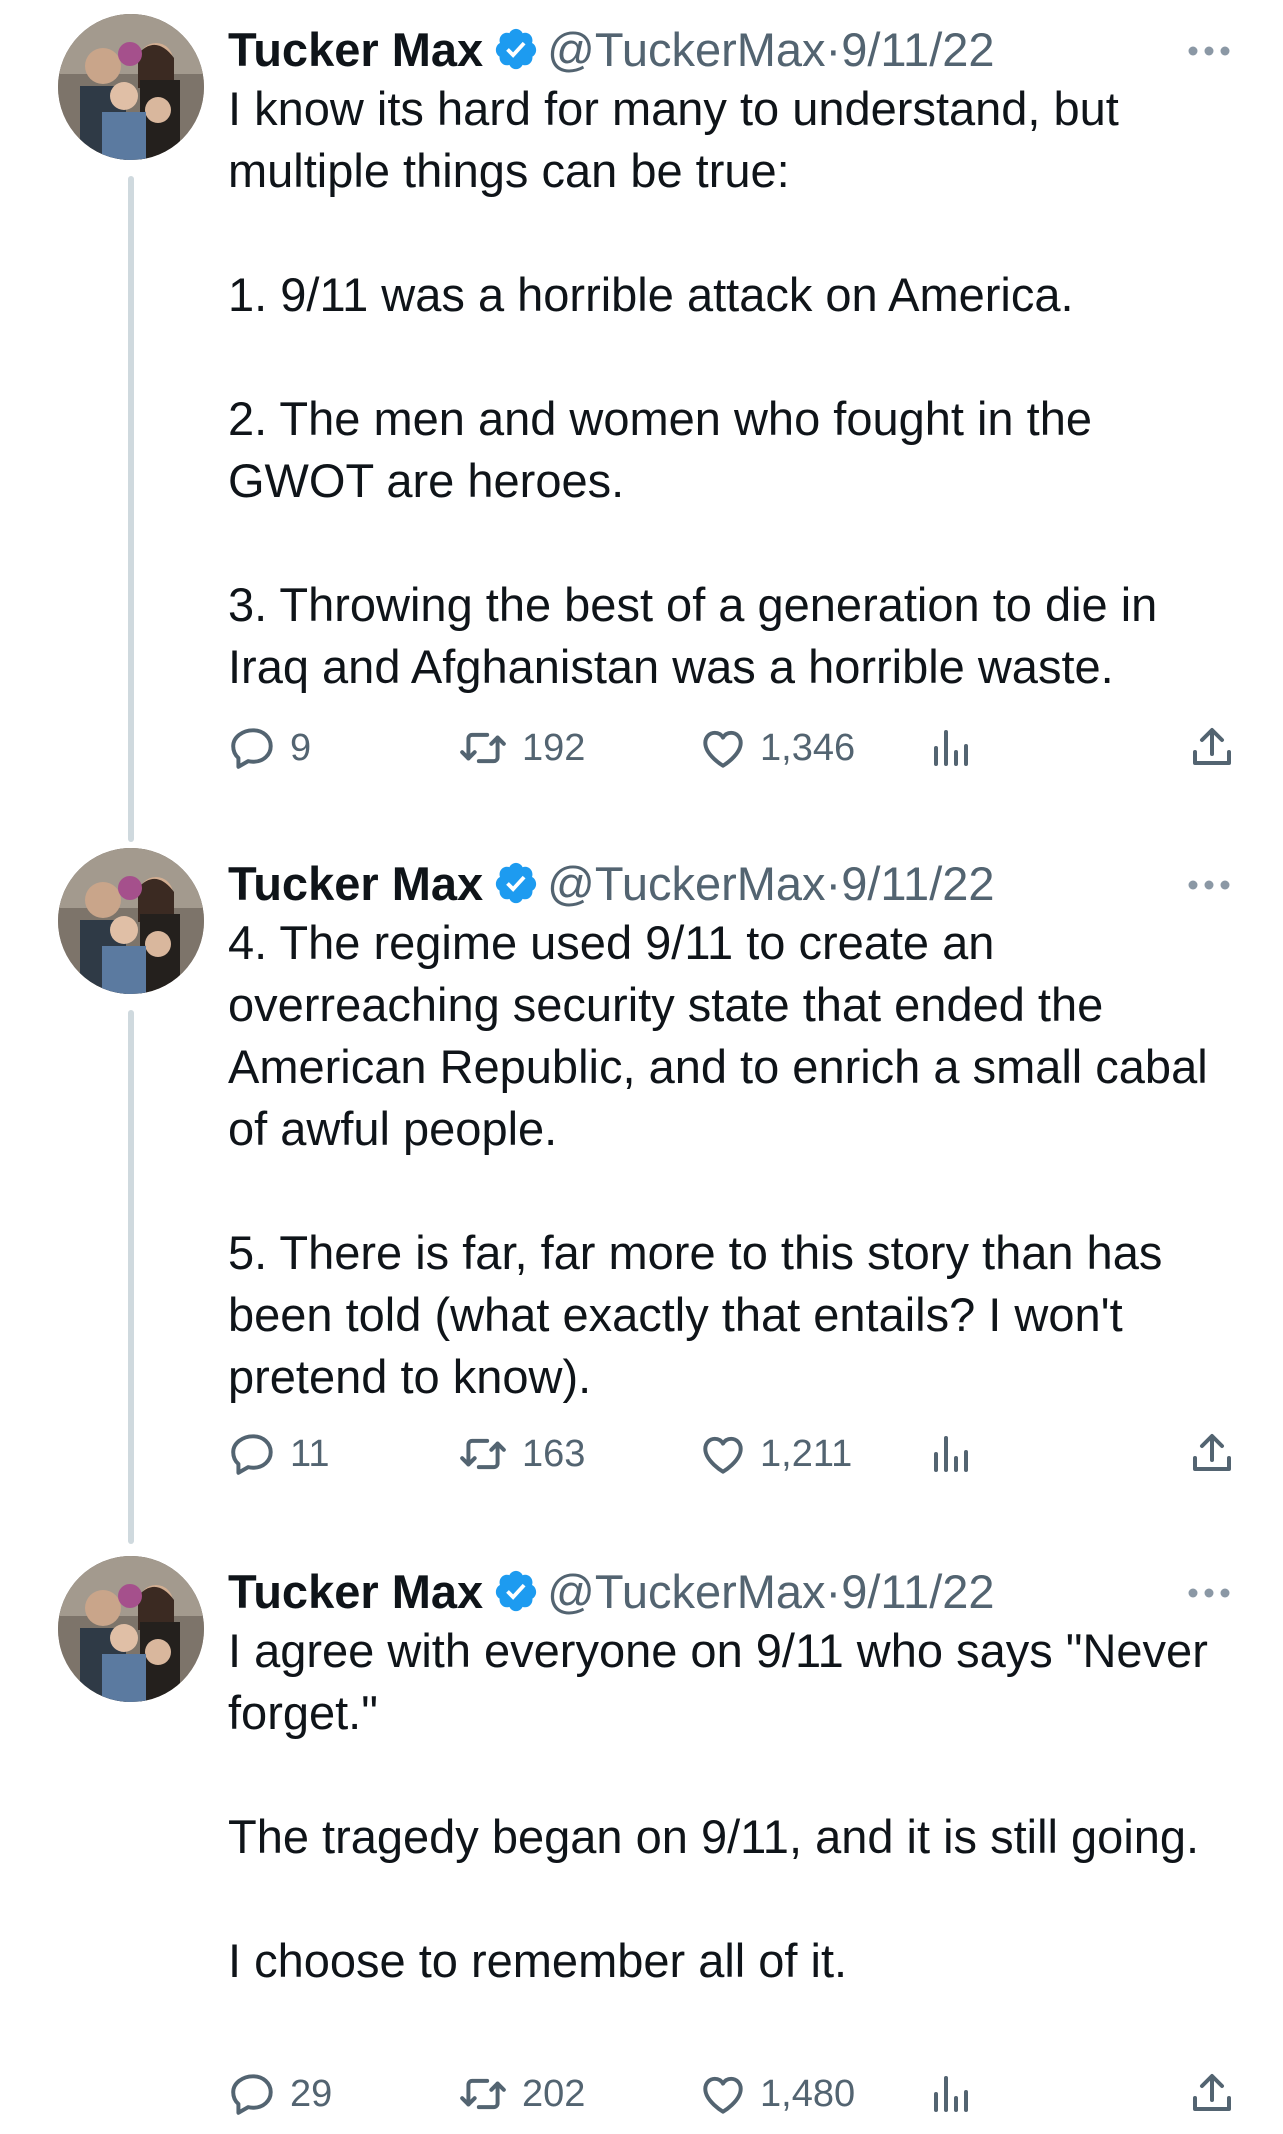 Image resolution: width=1283 pixels, height=2134 pixels. Describe the element at coordinates (806, 1453) in the screenshot. I see `like-count: 1,211` at that location.